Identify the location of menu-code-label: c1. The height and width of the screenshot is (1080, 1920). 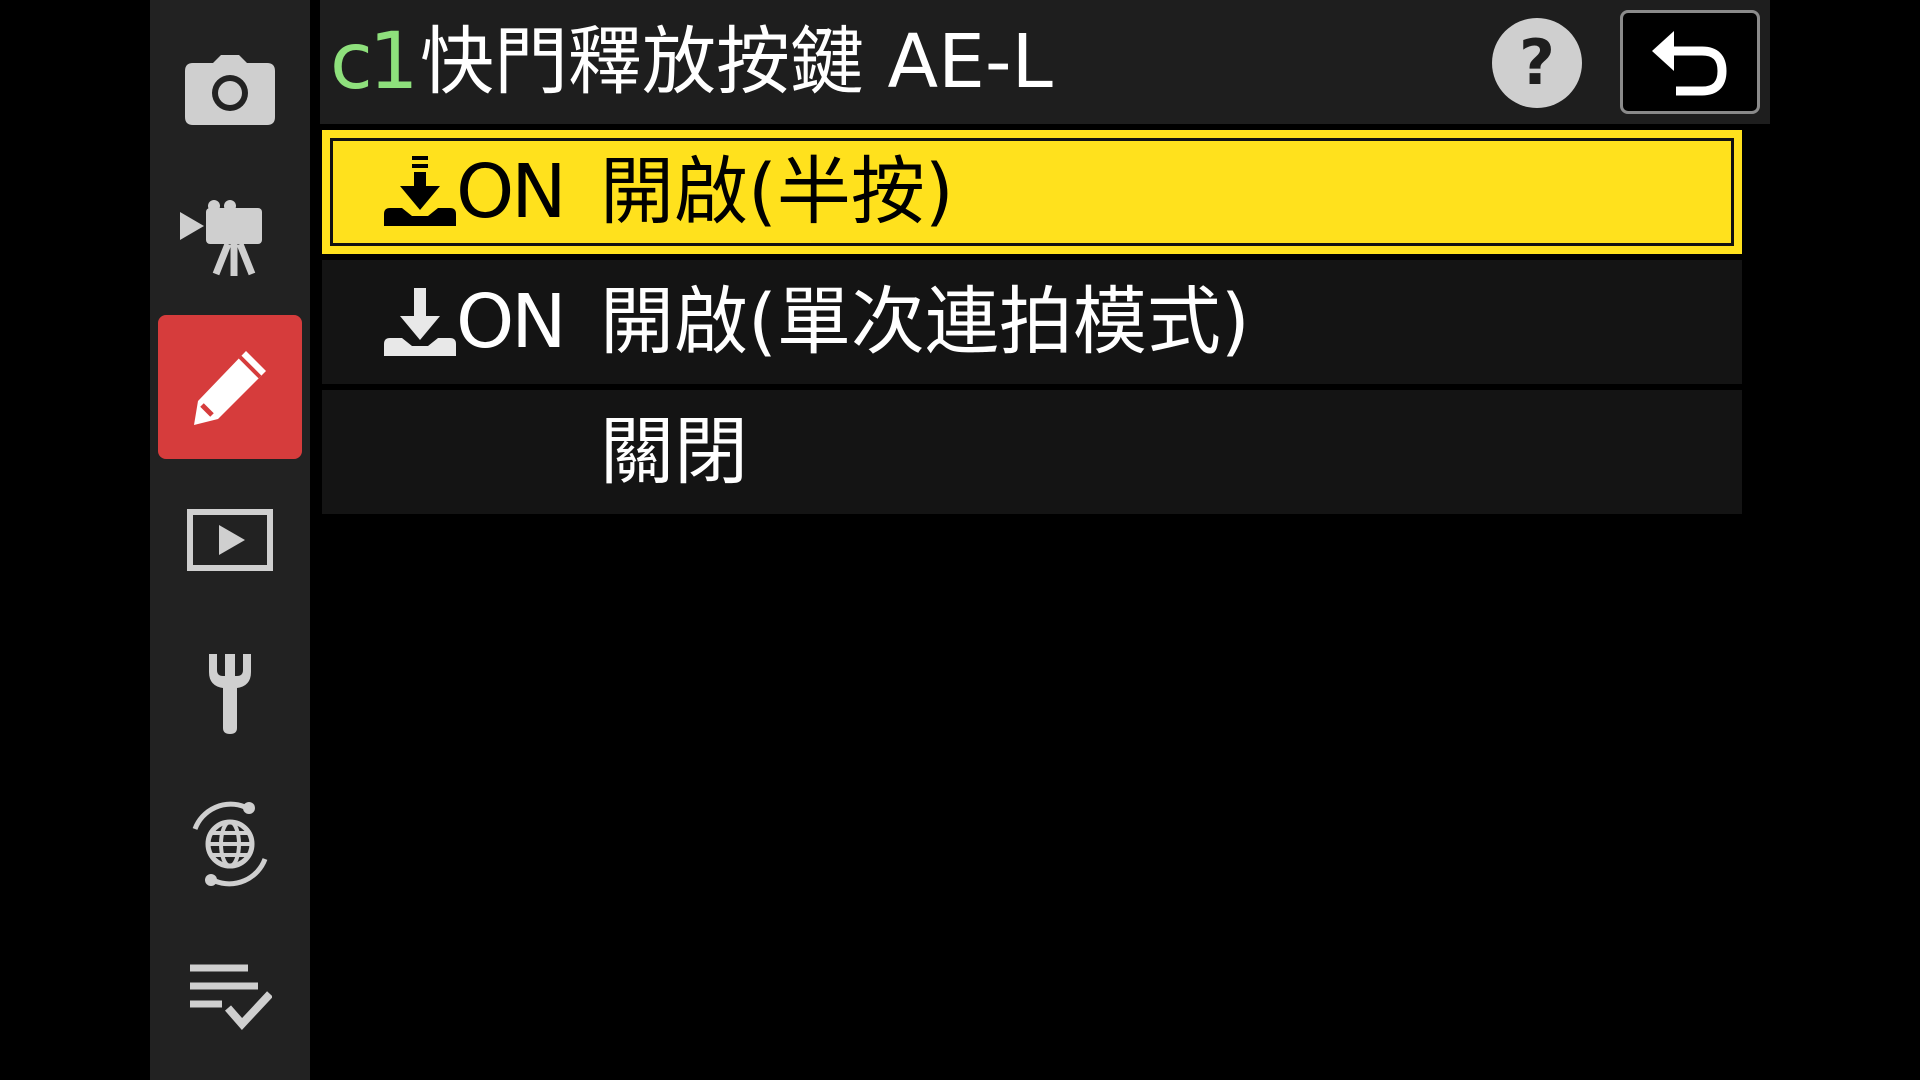
(374, 62).